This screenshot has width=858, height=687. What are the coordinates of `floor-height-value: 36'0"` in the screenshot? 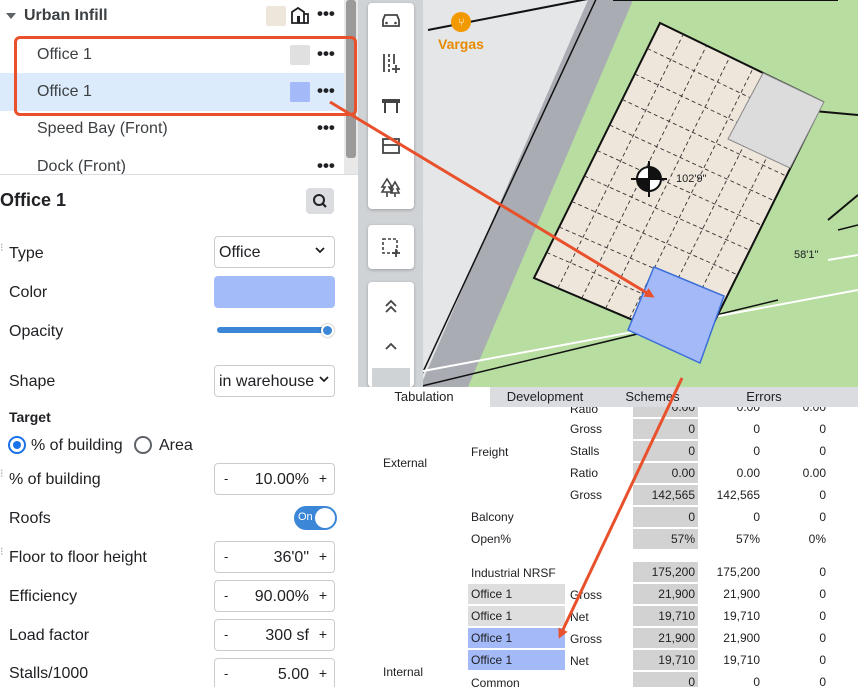 It's located at (291, 558).